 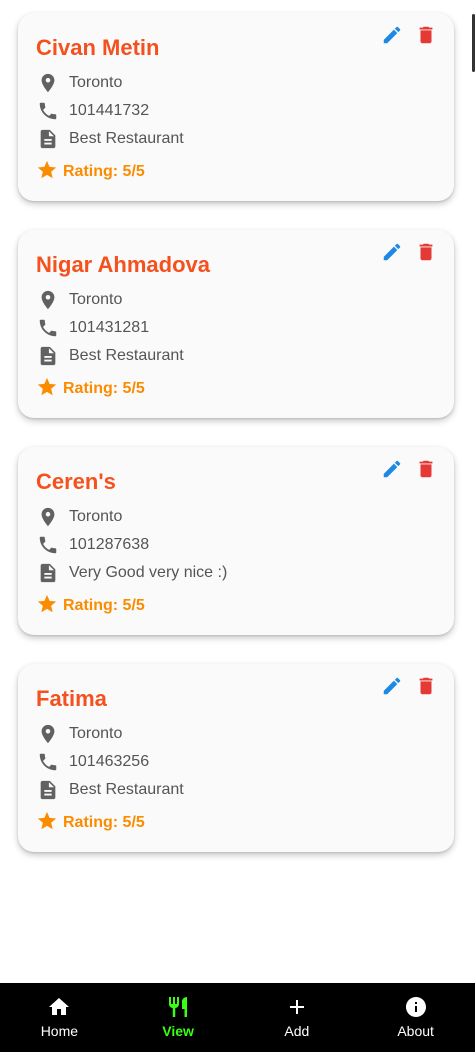 What do you see at coordinates (76, 481) in the screenshot?
I see `restaurant-name: Ceren's` at bounding box center [76, 481].